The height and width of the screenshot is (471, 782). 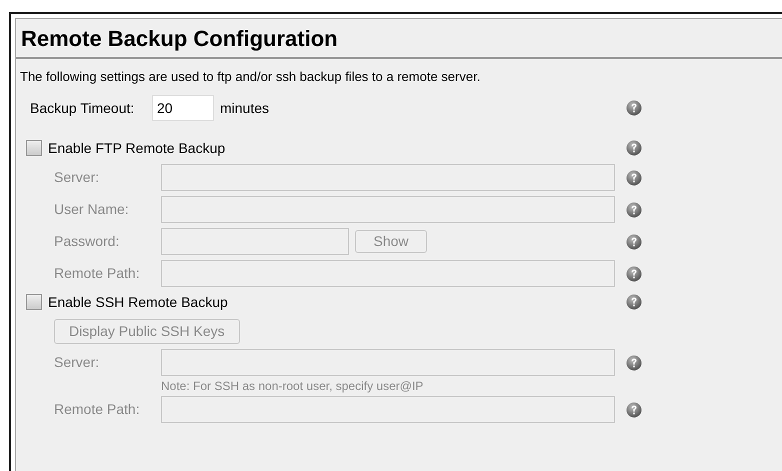 I want to click on field-label: Password:, so click(x=86, y=241).